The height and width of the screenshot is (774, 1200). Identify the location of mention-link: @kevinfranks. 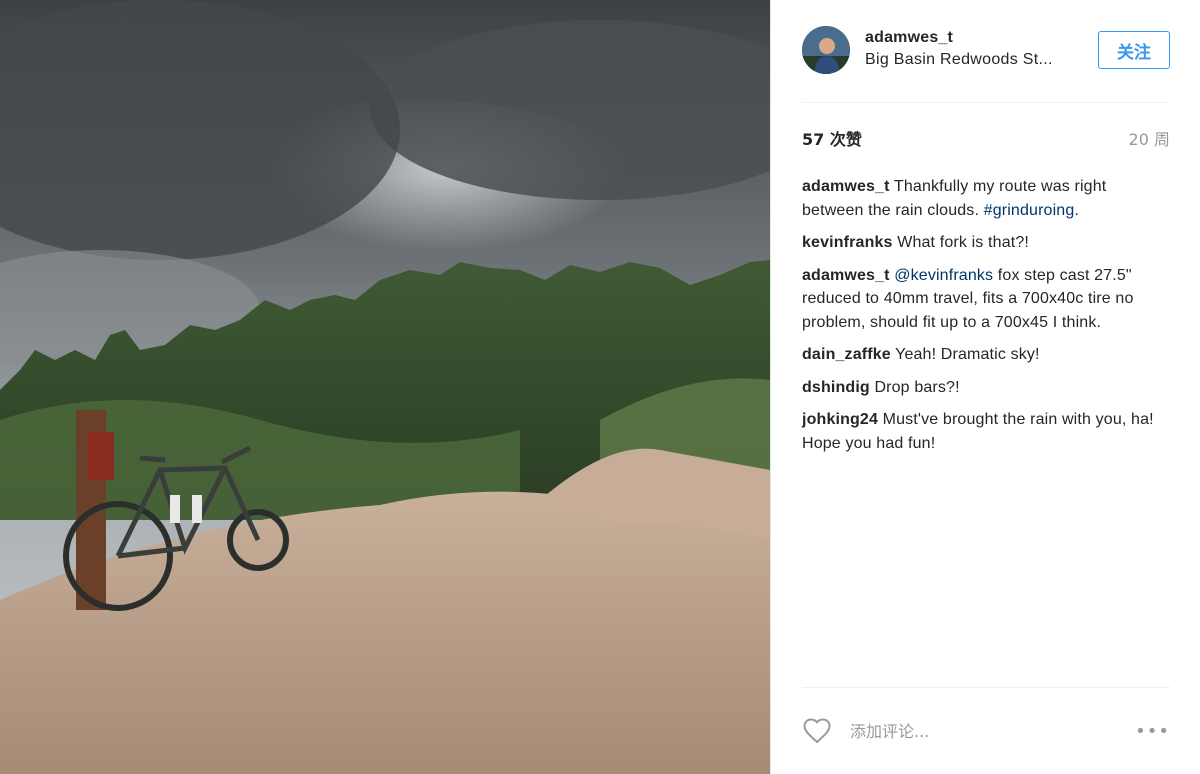
(943, 275).